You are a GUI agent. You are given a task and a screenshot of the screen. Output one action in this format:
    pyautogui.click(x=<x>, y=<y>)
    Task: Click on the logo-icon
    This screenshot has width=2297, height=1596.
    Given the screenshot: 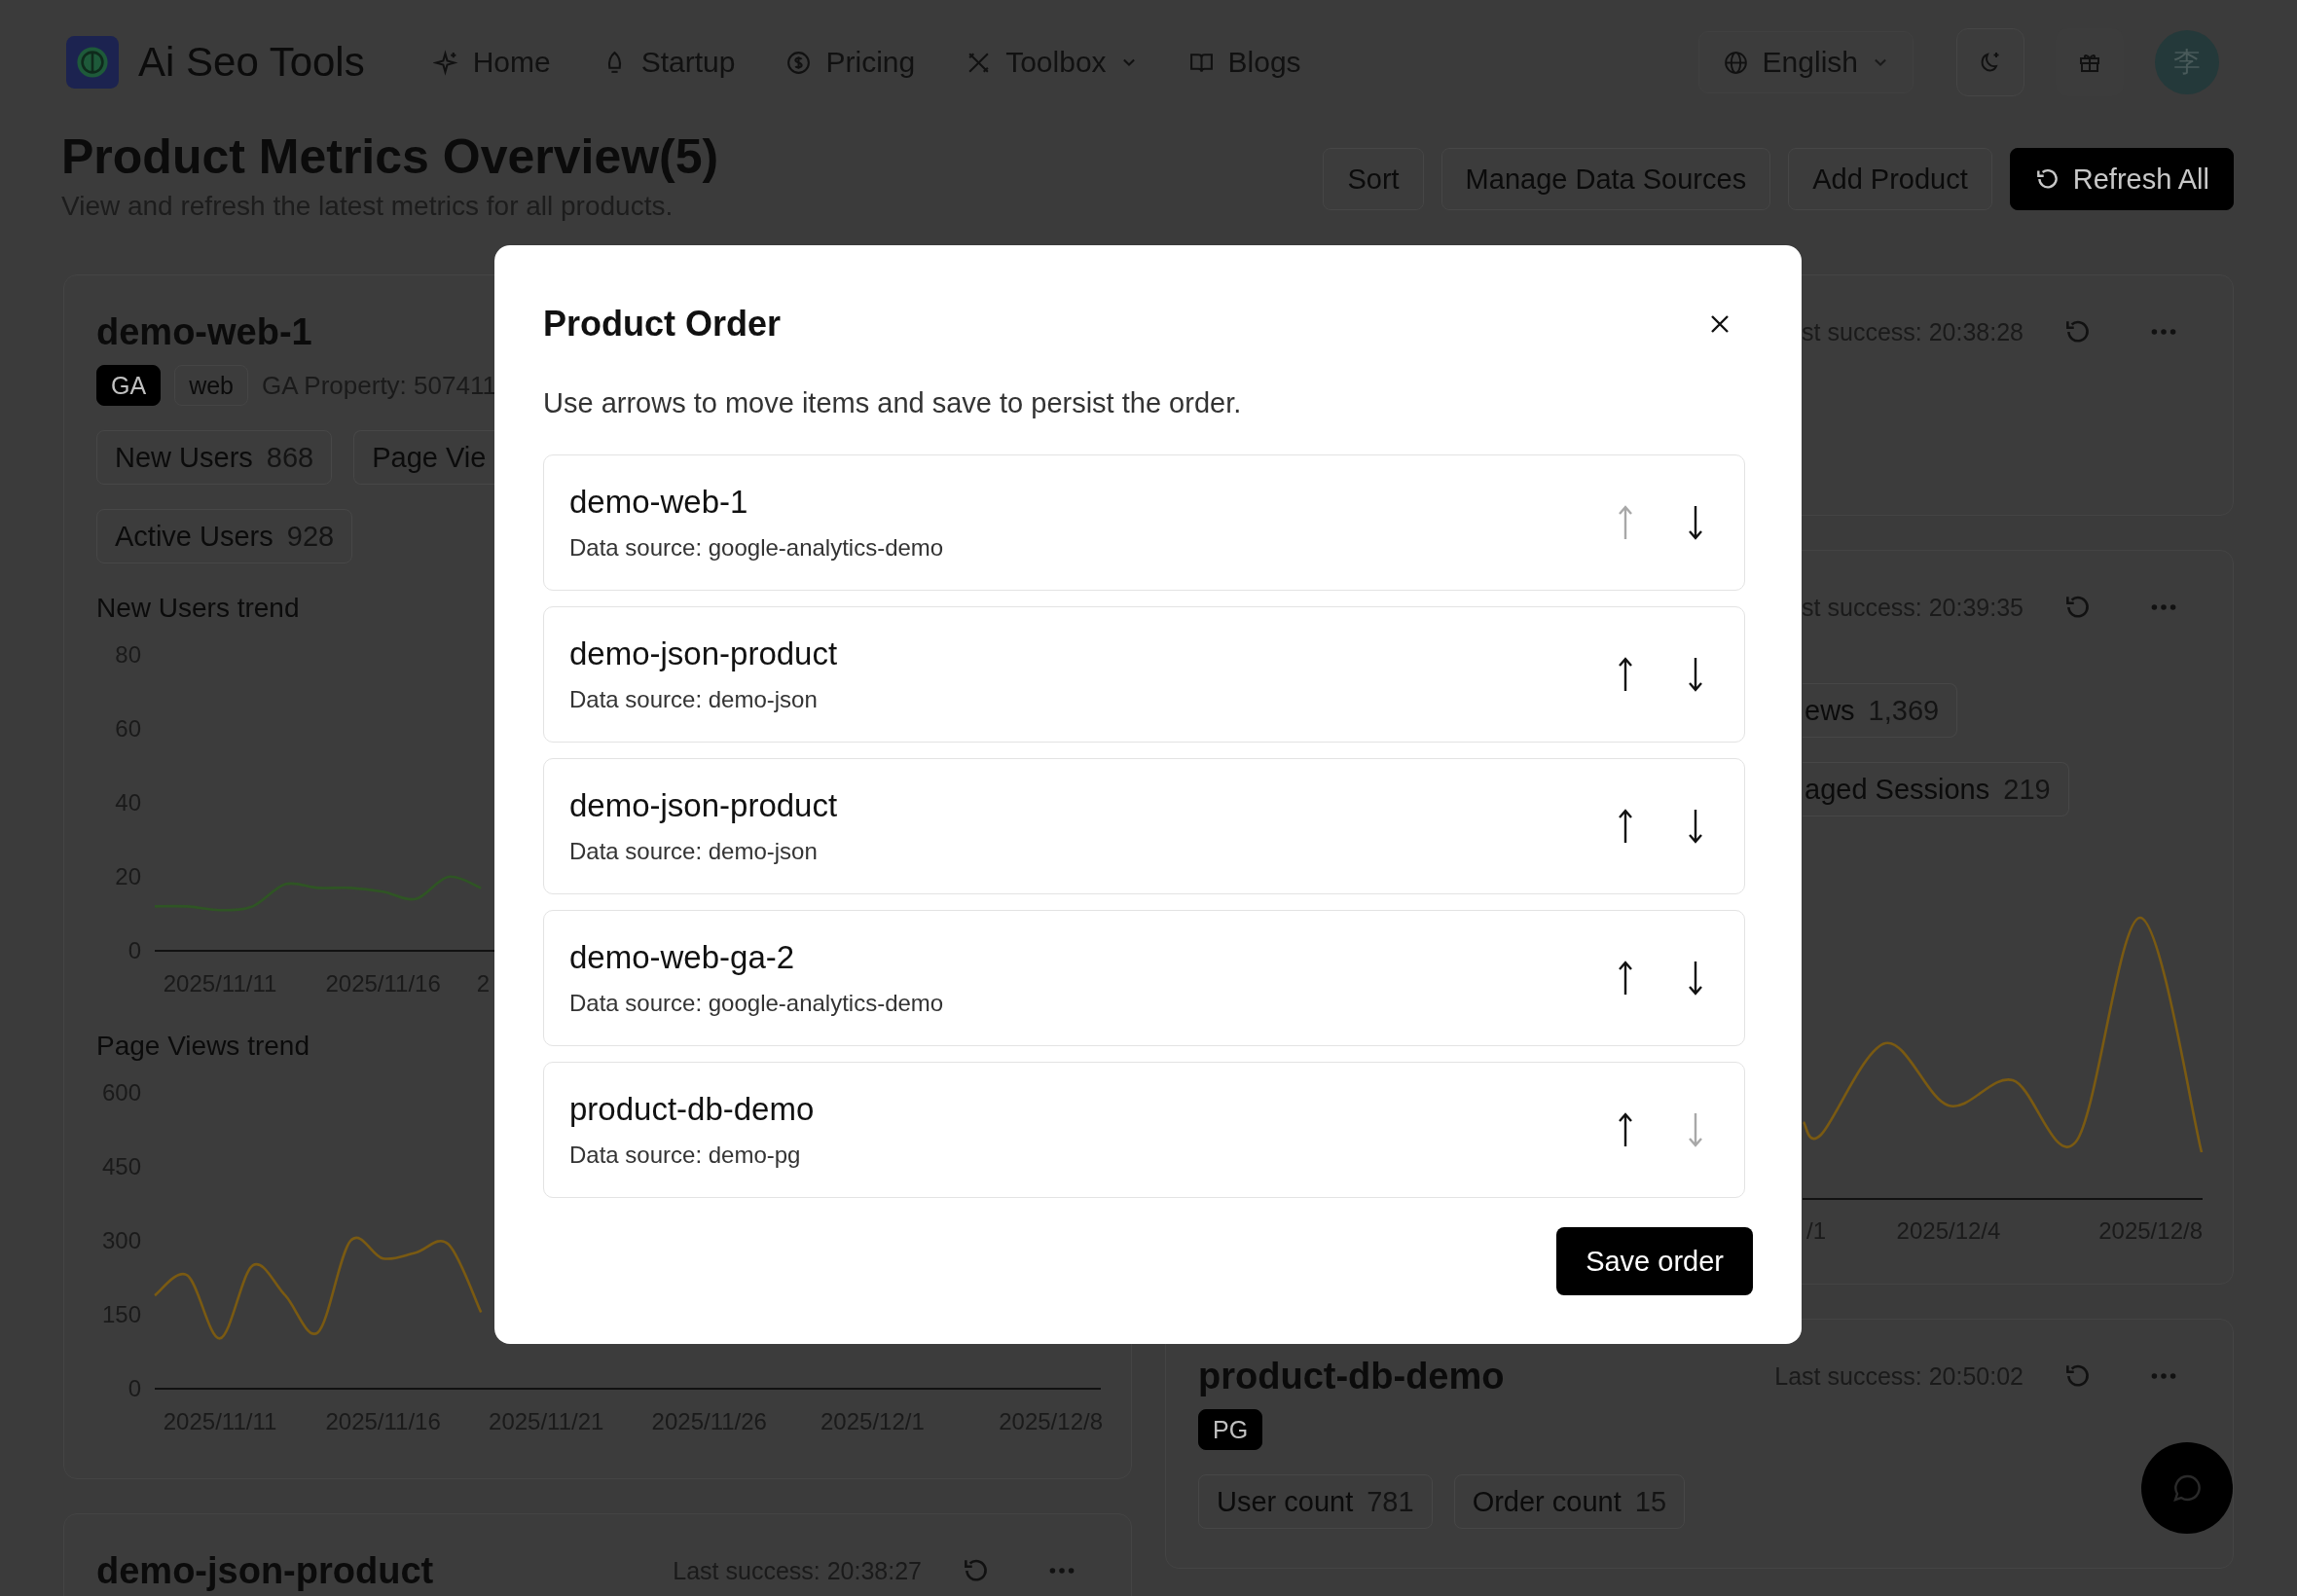 What is the action you would take?
    pyautogui.click(x=92, y=63)
    